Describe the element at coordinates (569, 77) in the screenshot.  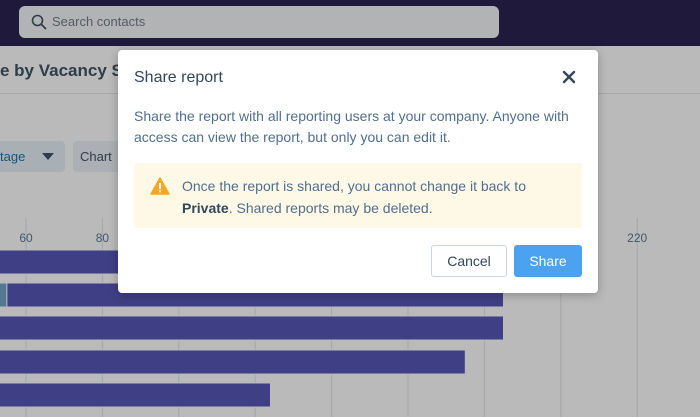
I see `close-icon` at that location.